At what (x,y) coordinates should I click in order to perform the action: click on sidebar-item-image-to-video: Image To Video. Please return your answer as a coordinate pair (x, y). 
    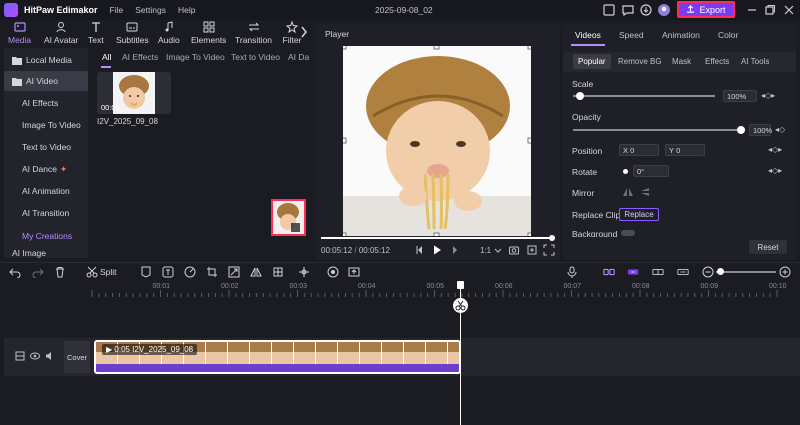
    Looking at the image, I should click on (46, 125).